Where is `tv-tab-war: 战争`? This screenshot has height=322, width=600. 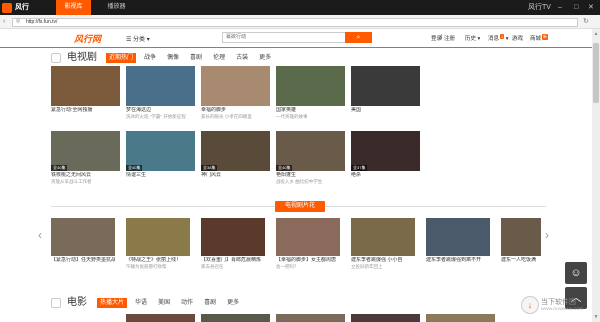
tv-tab-war: 战争 is located at coordinates (150, 58).